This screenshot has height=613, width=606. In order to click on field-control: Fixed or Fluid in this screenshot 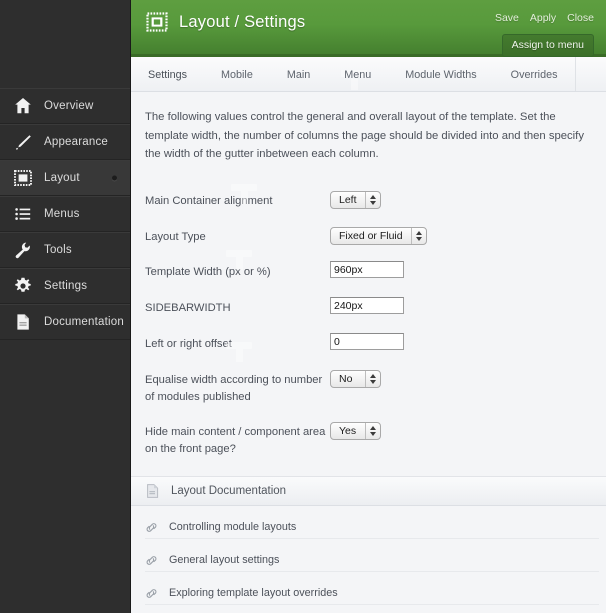, I will do `click(378, 235)`.